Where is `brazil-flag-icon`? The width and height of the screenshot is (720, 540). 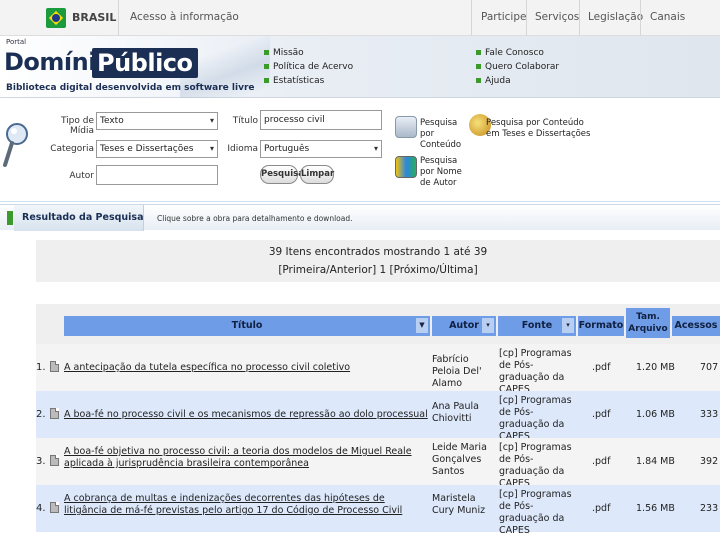
brazil-flag-icon is located at coordinates (56, 18).